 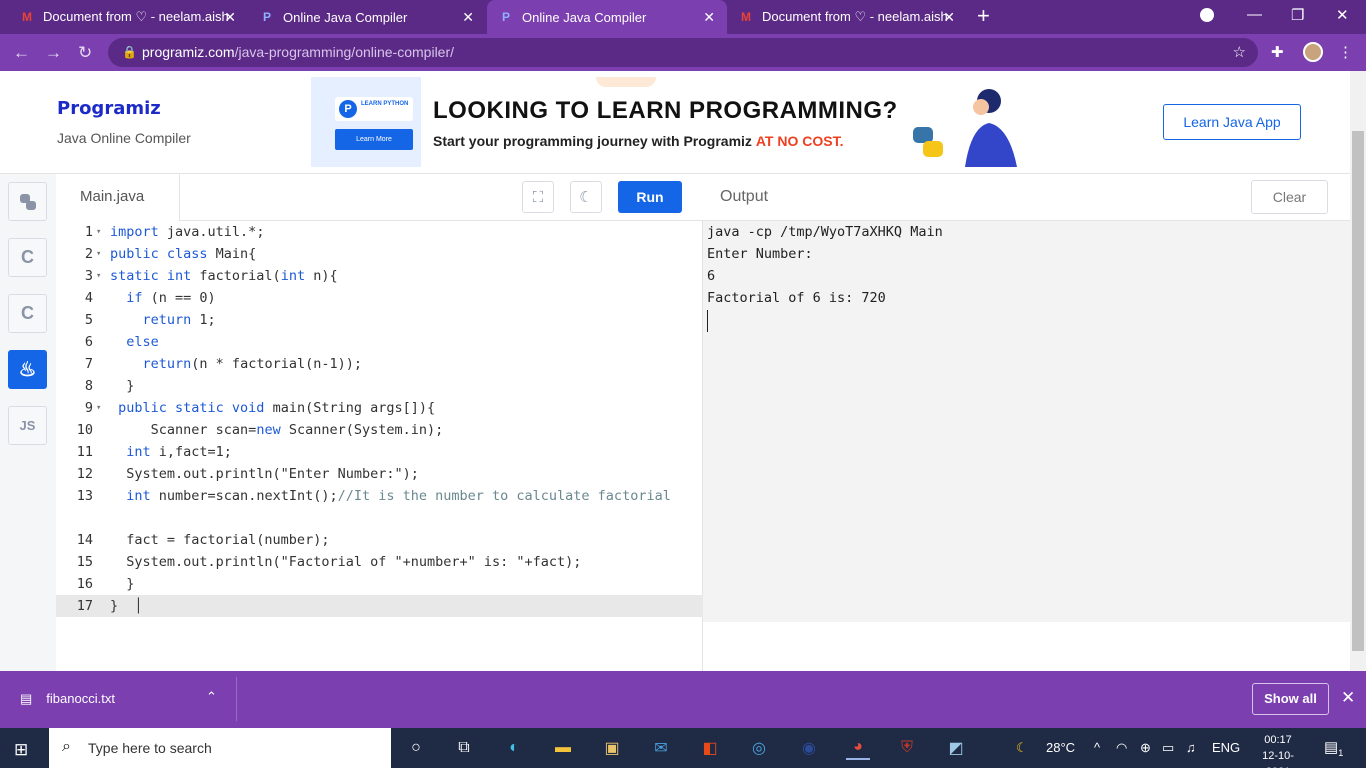 What do you see at coordinates (21, 53) in the screenshot?
I see `back-icon: ←` at bounding box center [21, 53].